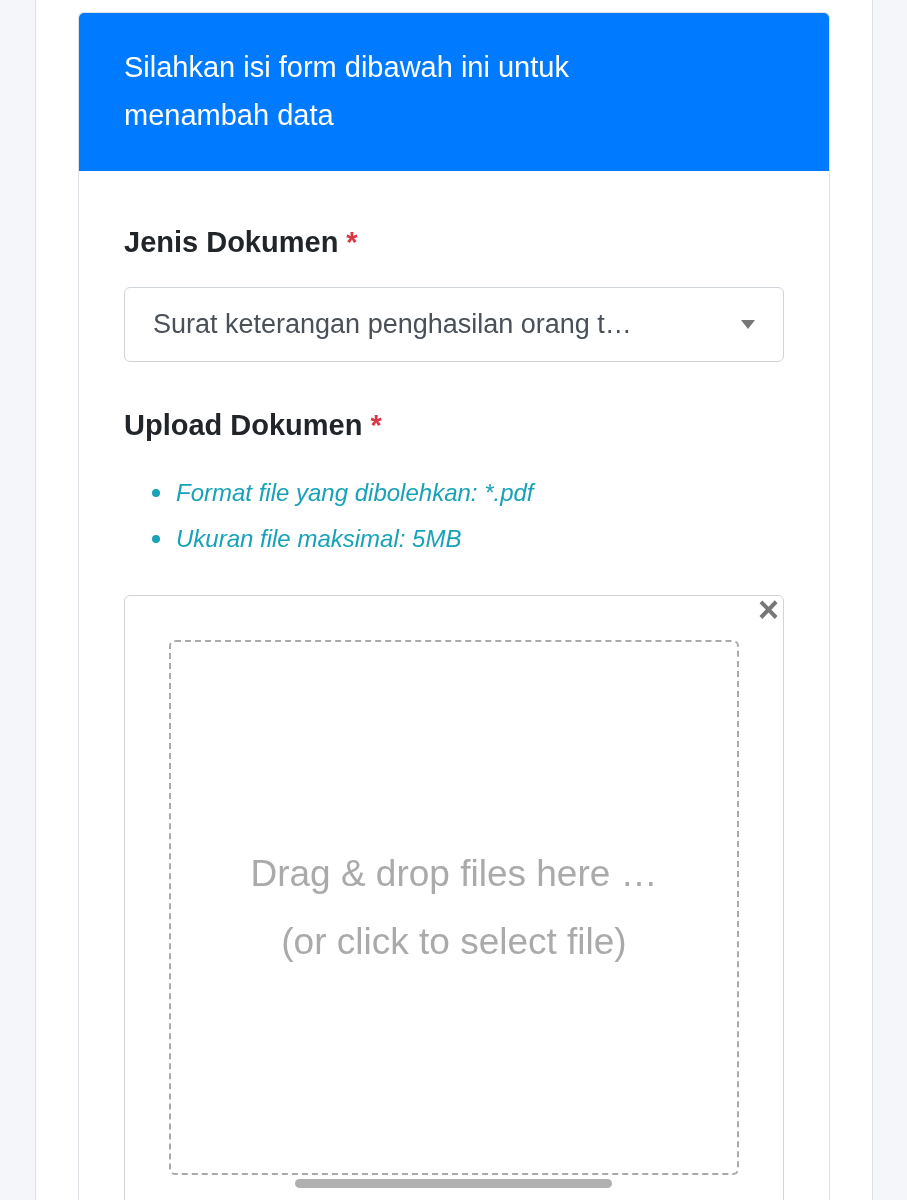 The width and height of the screenshot is (907, 1200). I want to click on upload-rule: Ukuran file maksimal: 5MB, so click(319, 539).